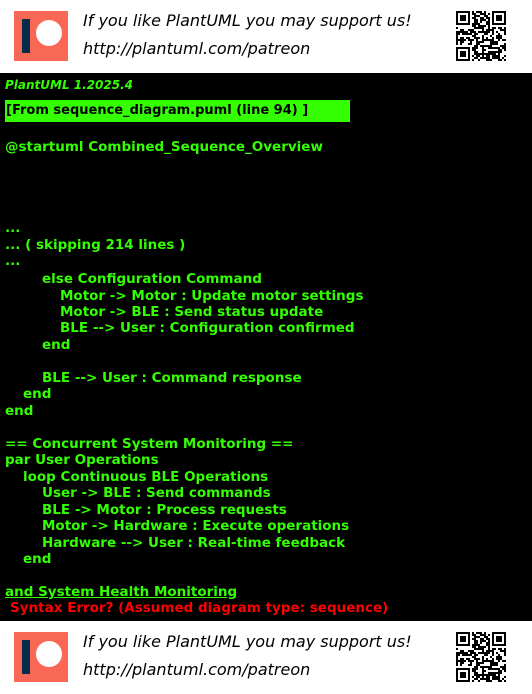 The image size is (532, 694). What do you see at coordinates (152, 279) in the screenshot?
I see `code-line: else Configuration Command` at bounding box center [152, 279].